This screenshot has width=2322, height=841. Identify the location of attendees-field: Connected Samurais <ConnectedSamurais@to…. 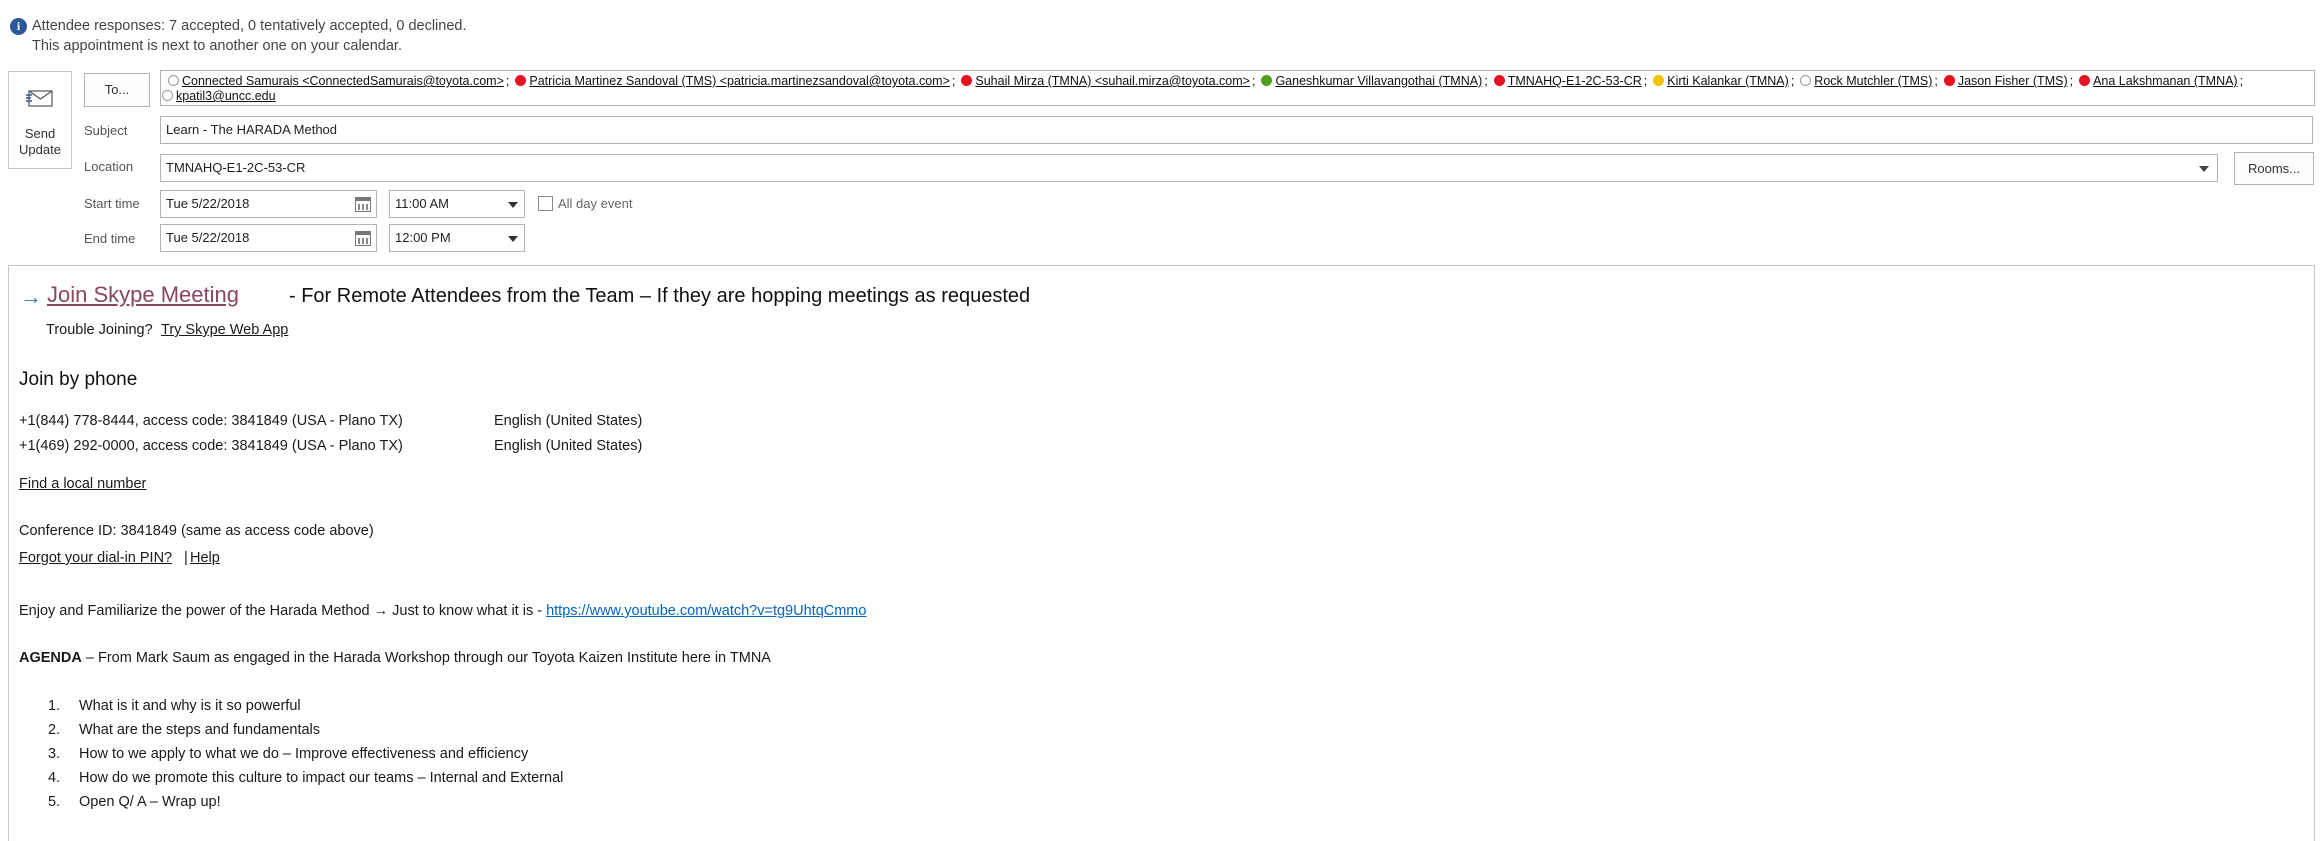
(1237, 88).